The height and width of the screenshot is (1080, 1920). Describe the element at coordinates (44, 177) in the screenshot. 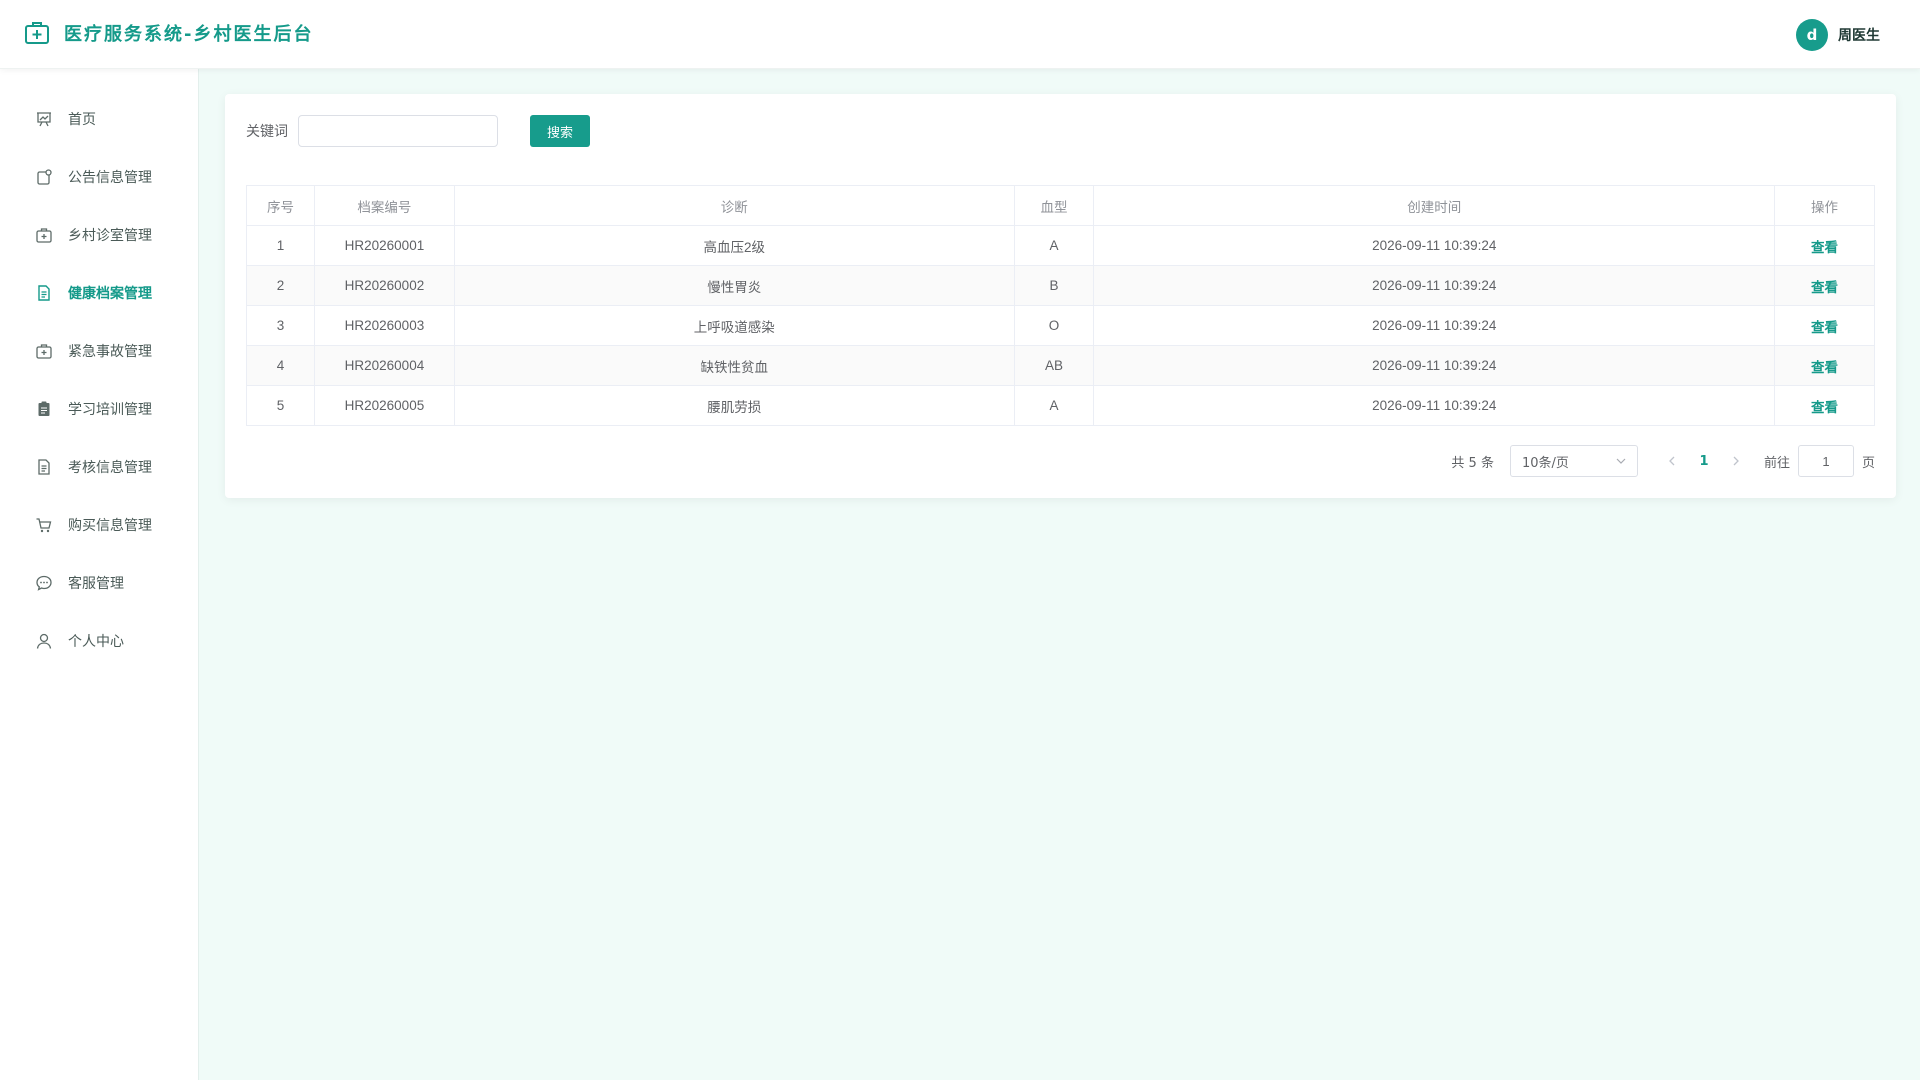

I see `notice-icon` at that location.